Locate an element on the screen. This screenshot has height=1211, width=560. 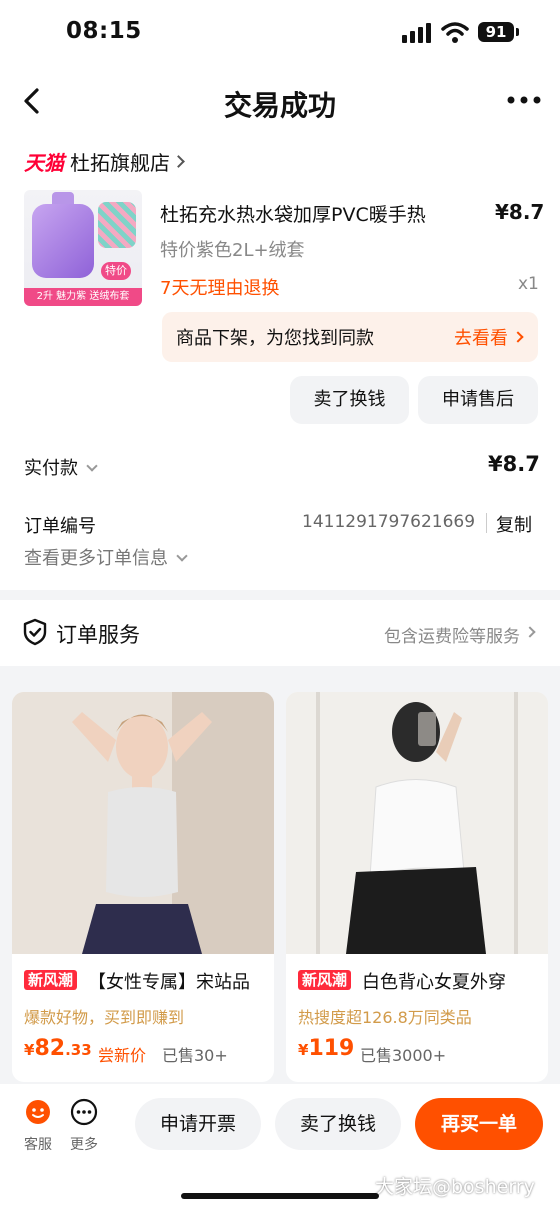
paid-amount-row: 实付款 is located at coordinates (61, 467).